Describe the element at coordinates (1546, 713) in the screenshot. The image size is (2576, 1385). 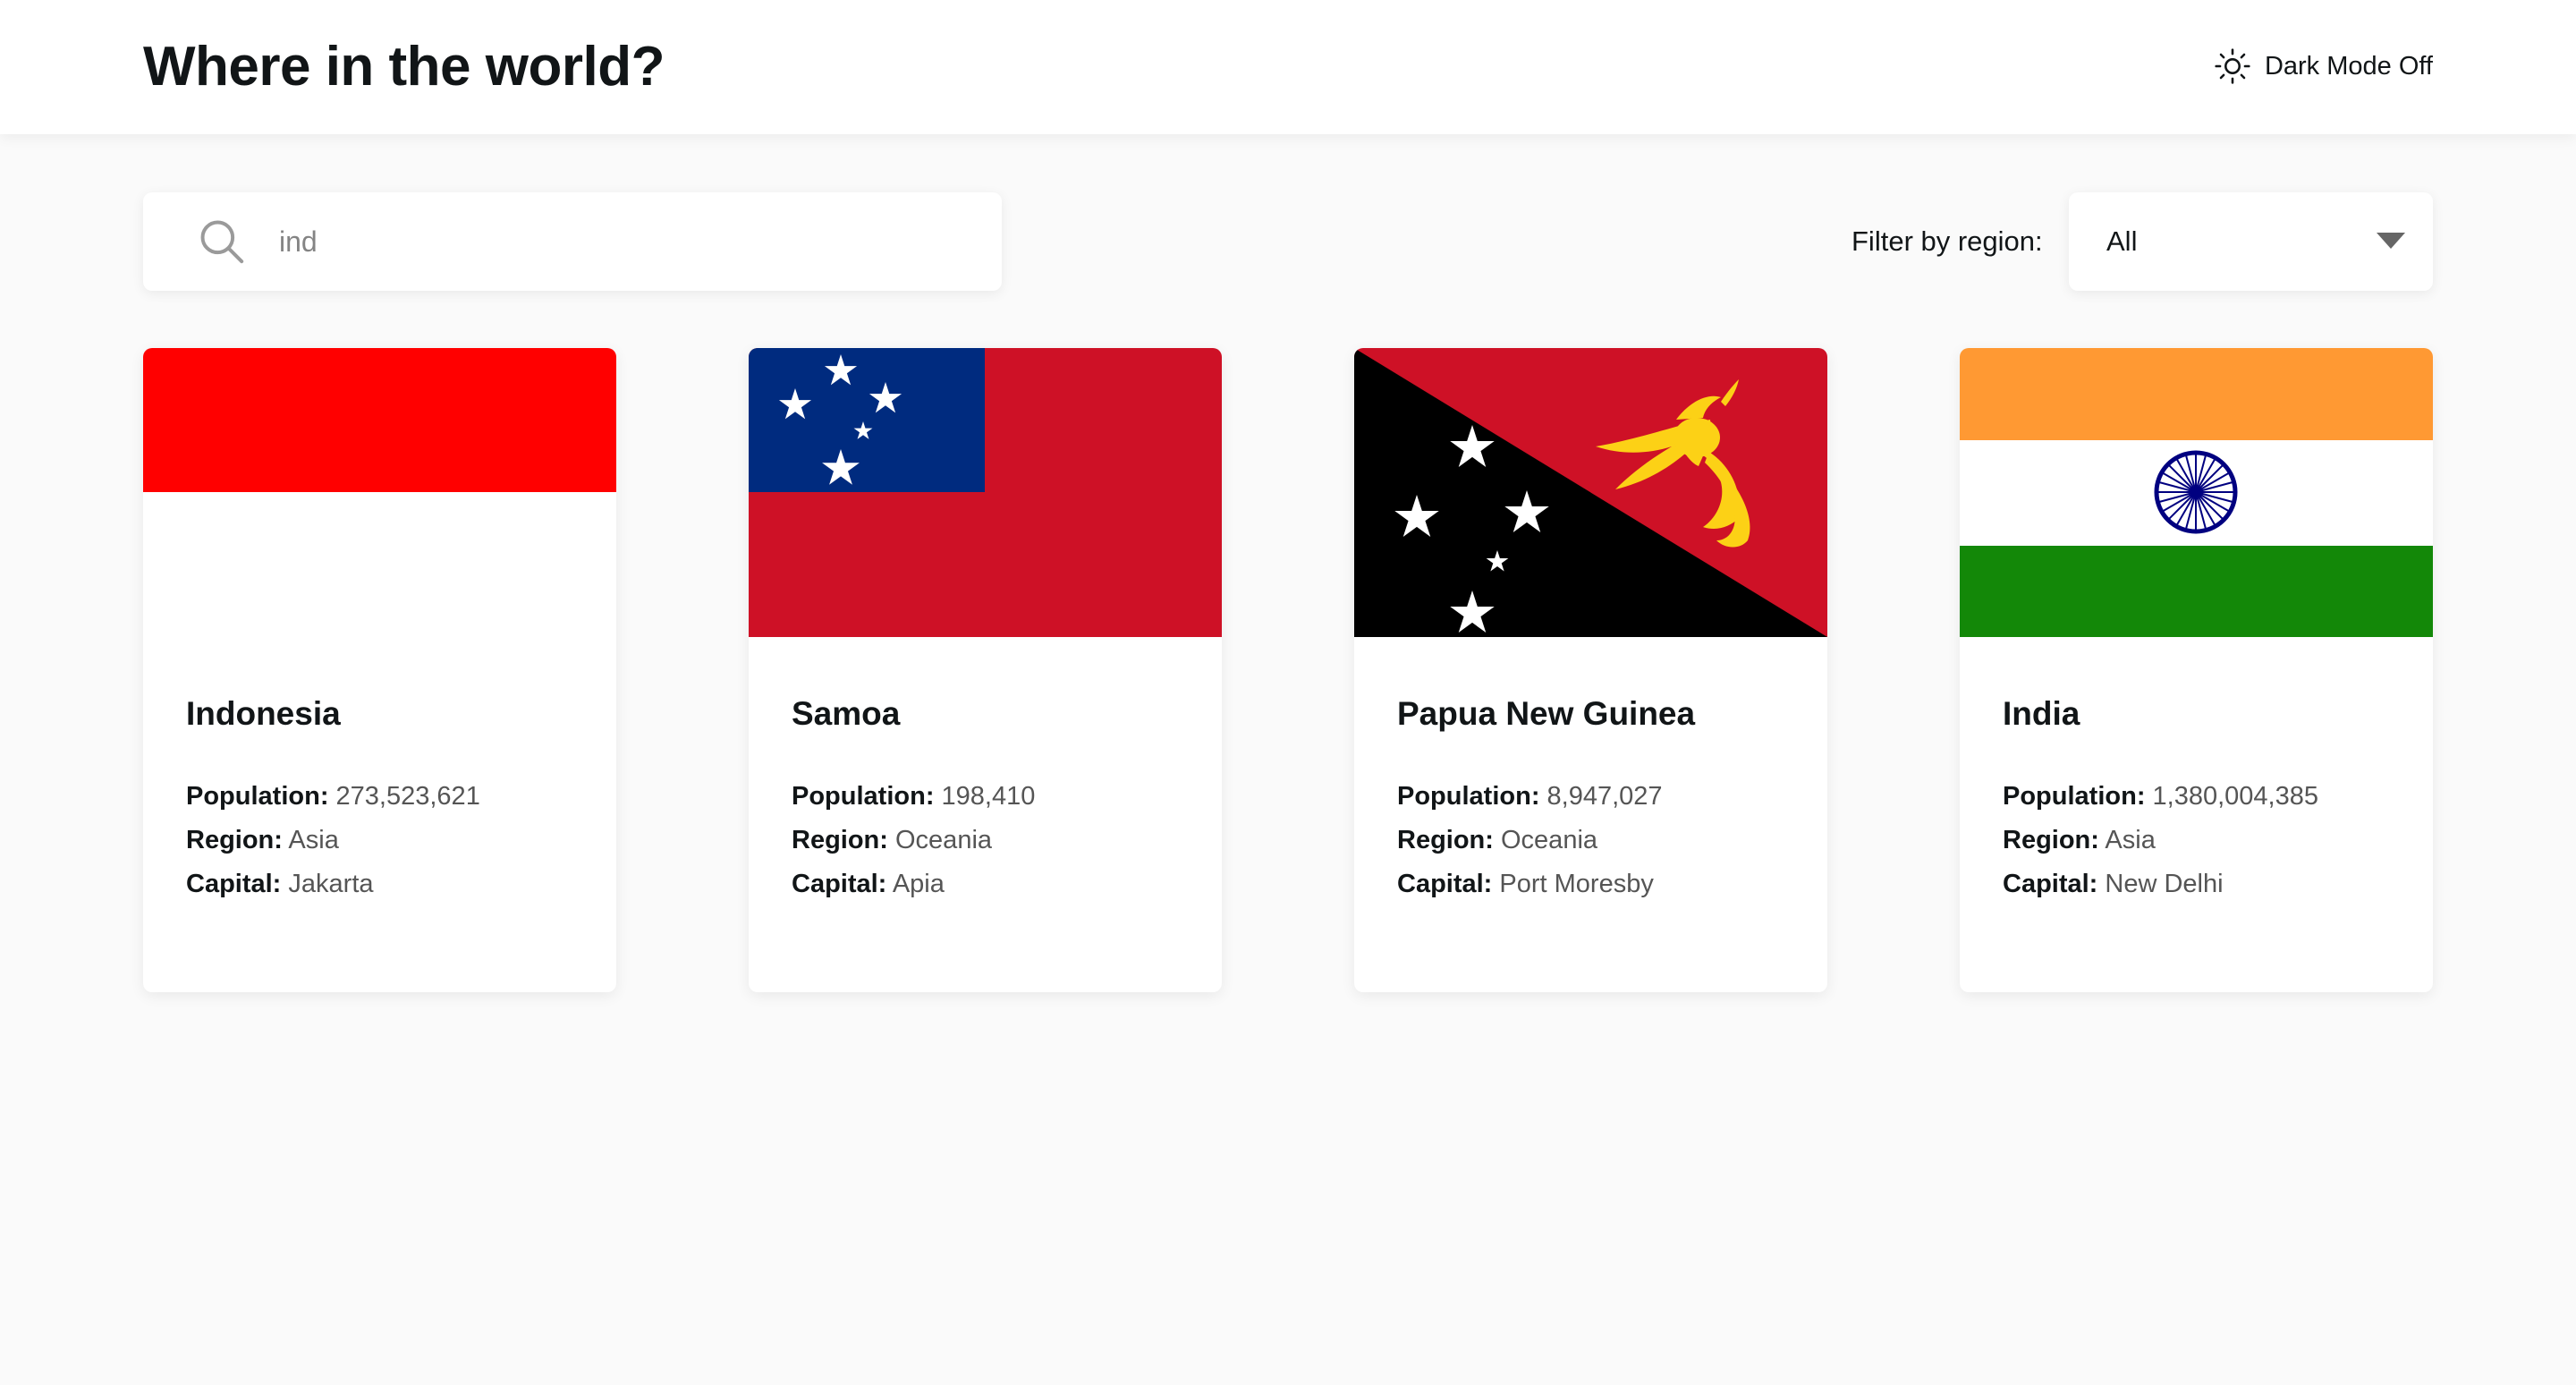
I see `country-name: Papua New Guinea` at that location.